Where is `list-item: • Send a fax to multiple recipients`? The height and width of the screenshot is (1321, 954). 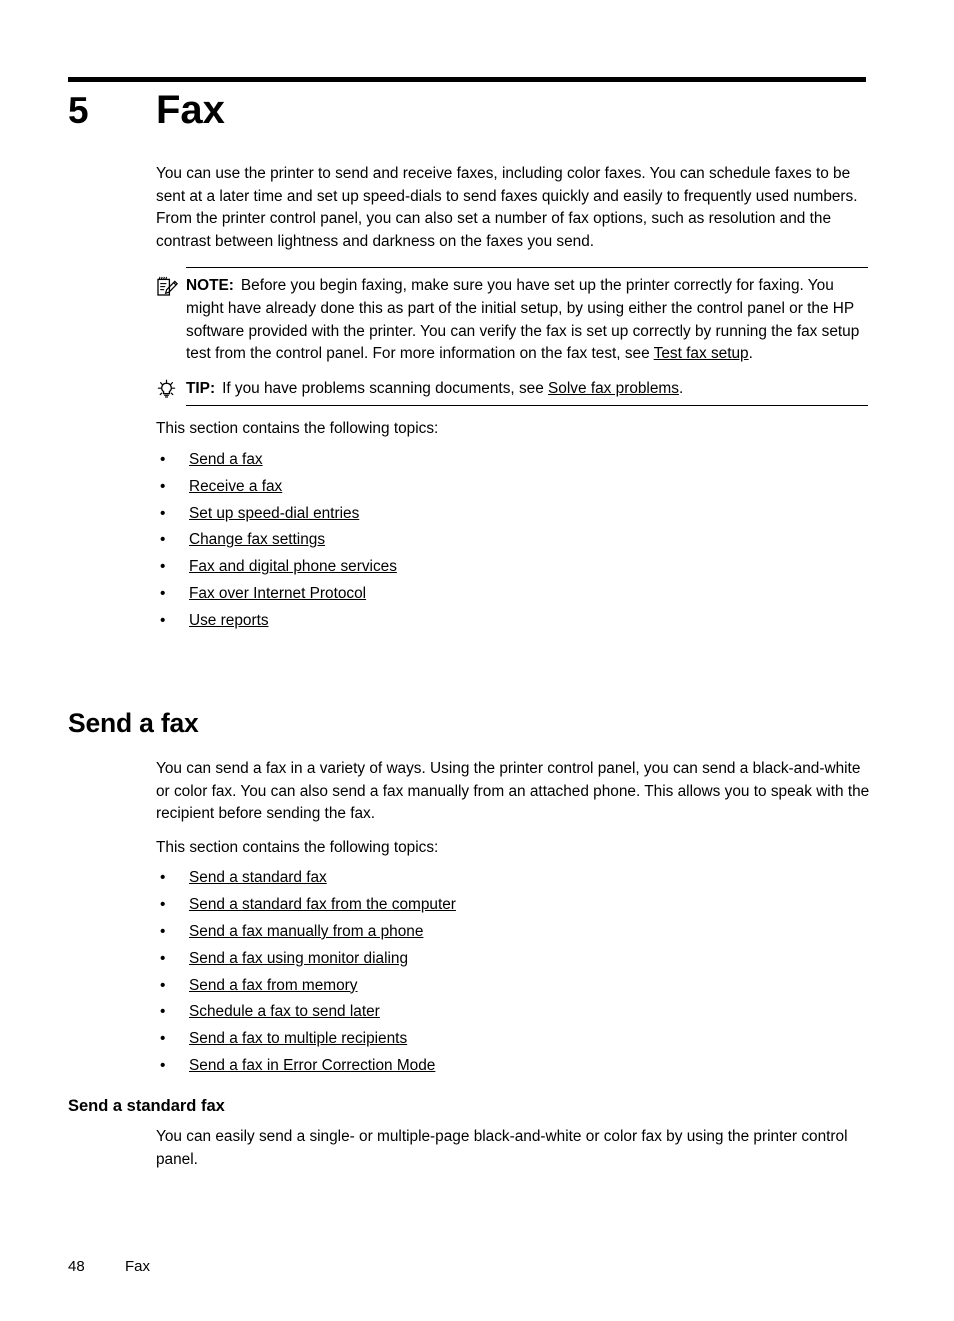 list-item: • Send a fax to multiple recipients is located at coordinates (513, 1039).